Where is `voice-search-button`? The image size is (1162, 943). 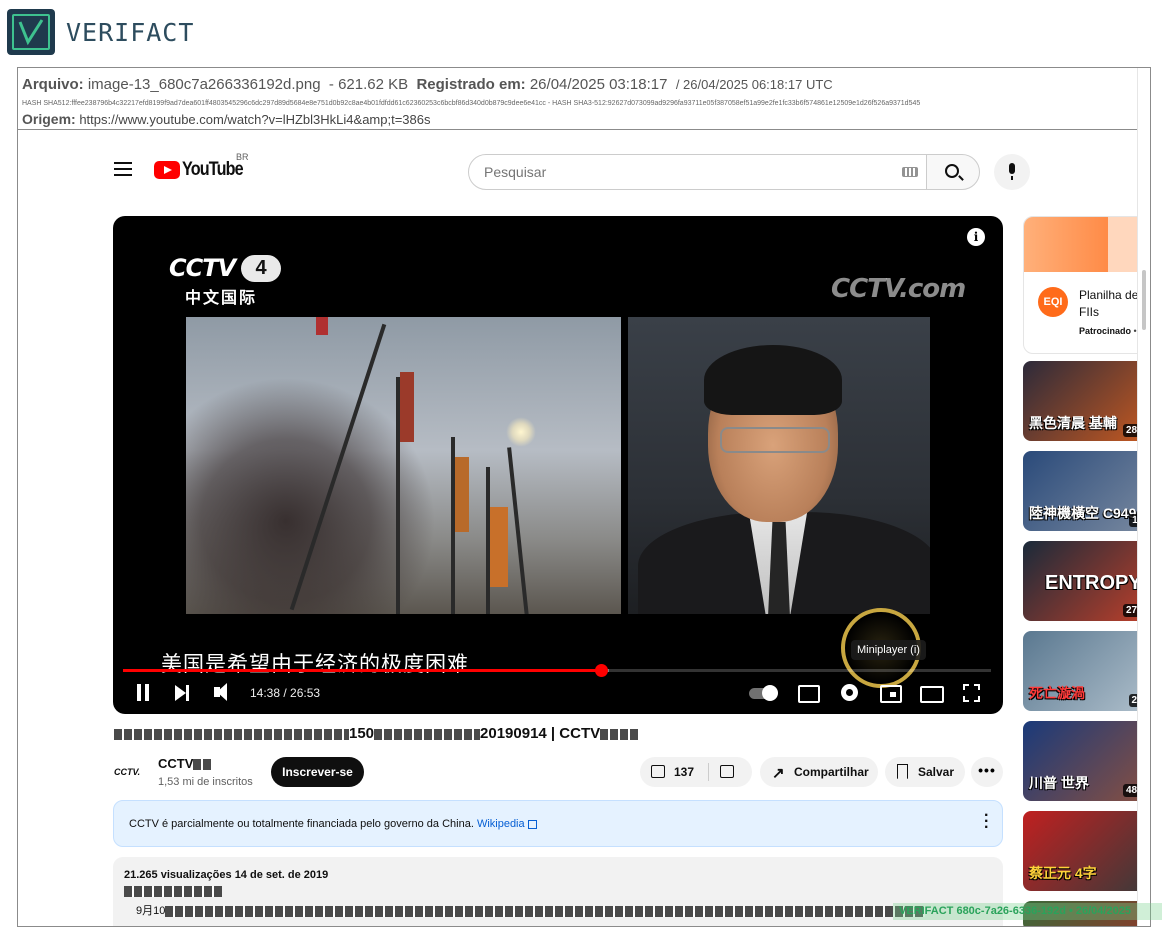
voice-search-button is located at coordinates (1012, 172).